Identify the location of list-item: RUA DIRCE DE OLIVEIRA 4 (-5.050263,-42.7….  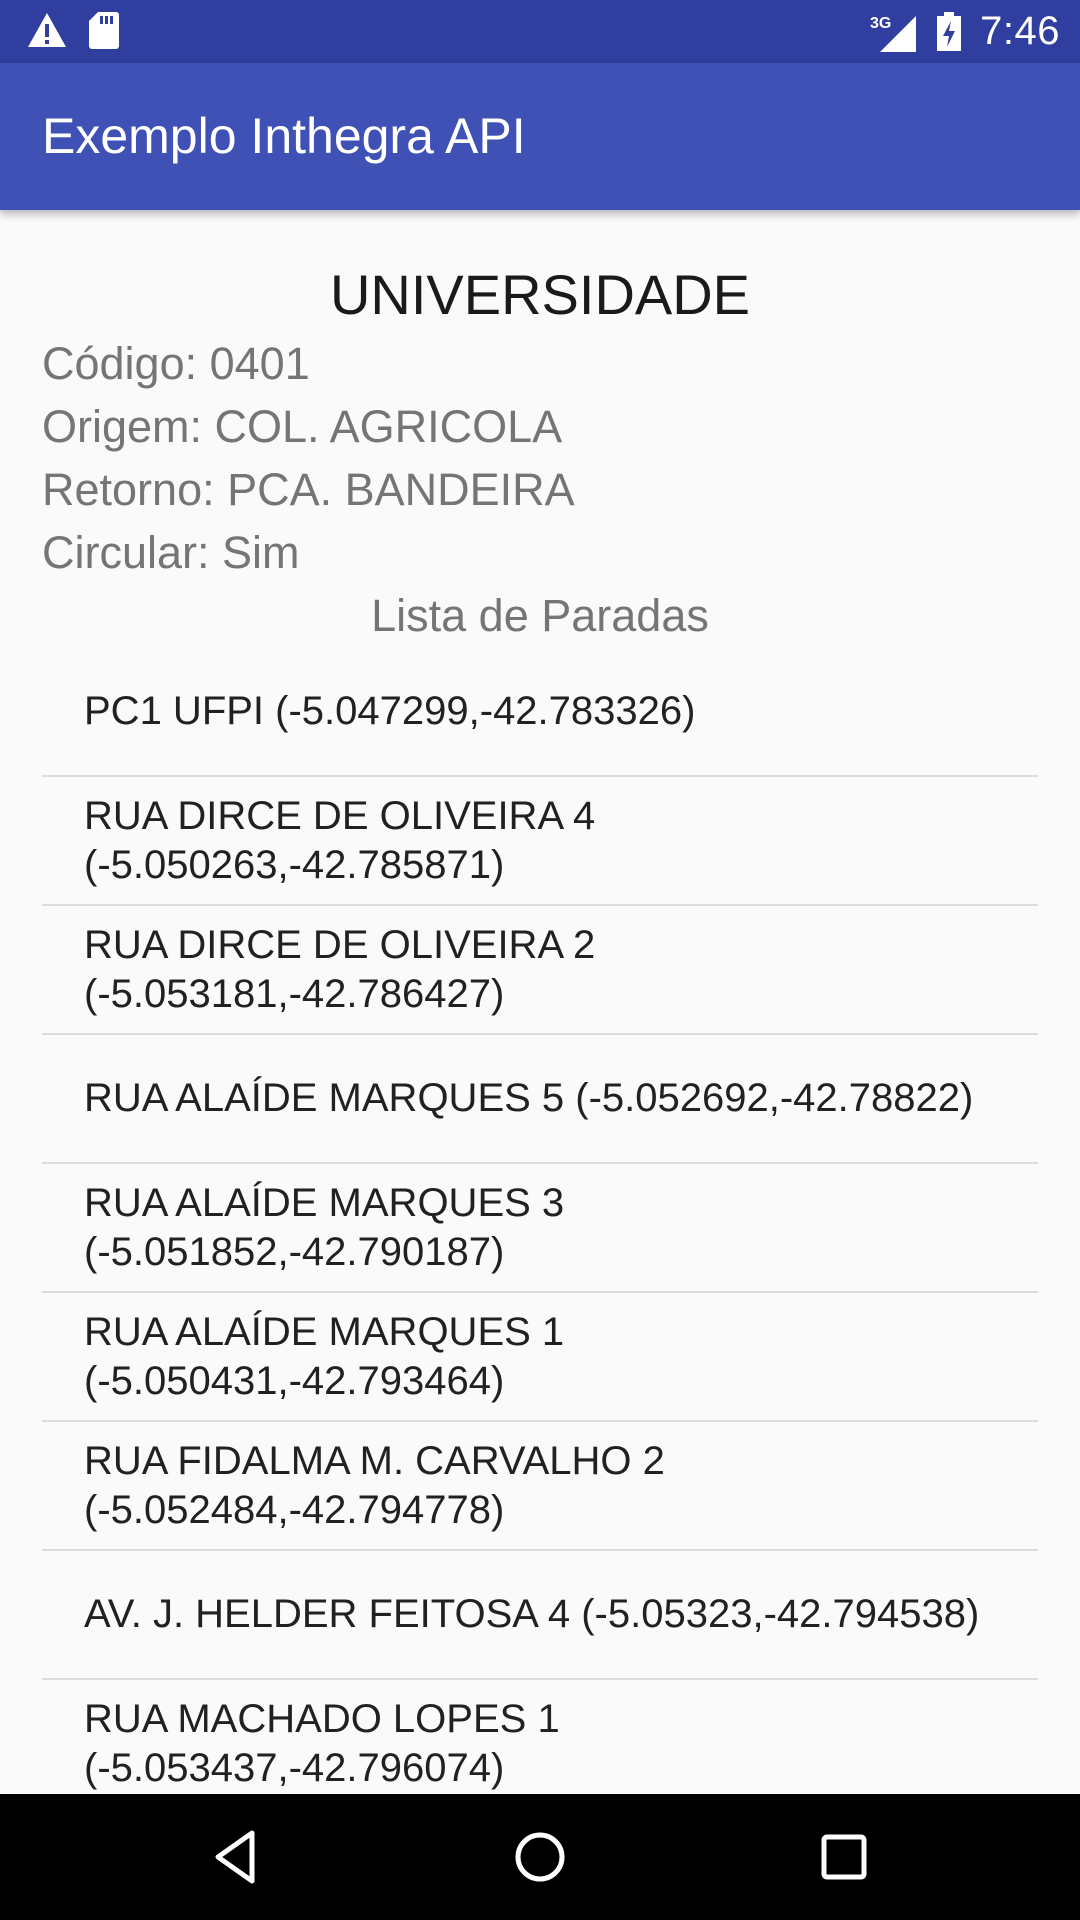
(540, 841).